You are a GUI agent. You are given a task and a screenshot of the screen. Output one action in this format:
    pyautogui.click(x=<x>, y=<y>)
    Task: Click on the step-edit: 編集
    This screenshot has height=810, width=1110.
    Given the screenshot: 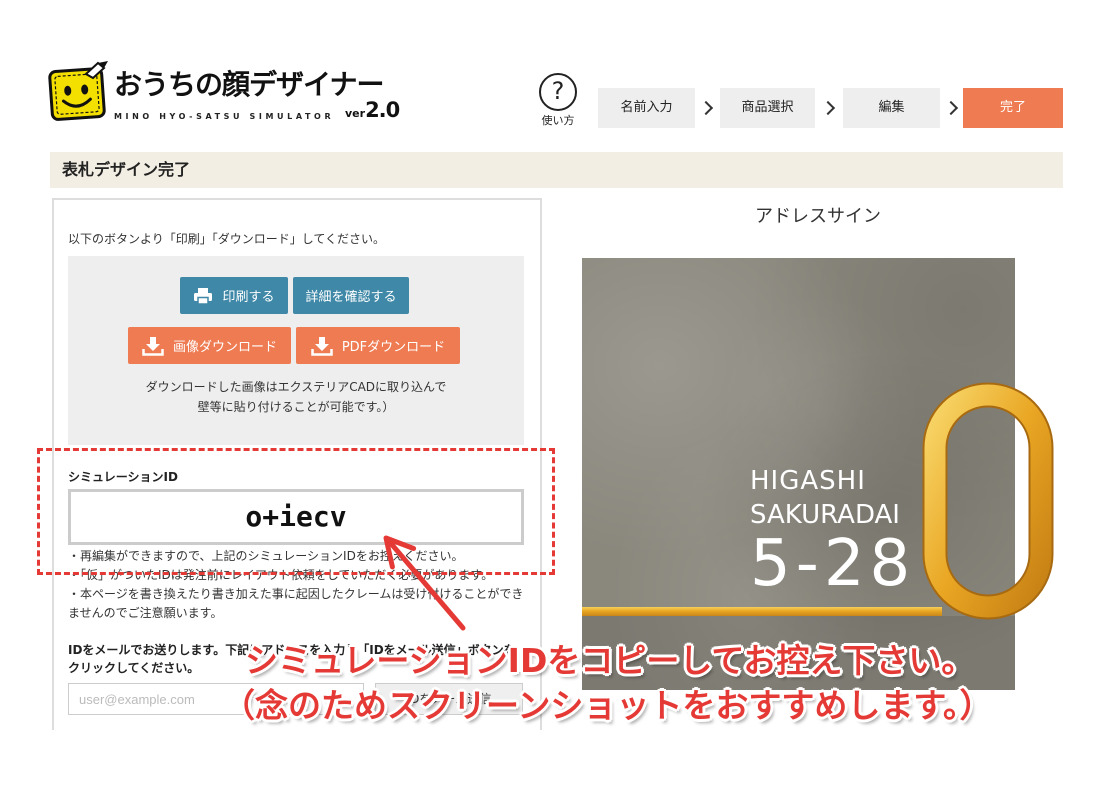 What is the action you would take?
    pyautogui.click(x=891, y=108)
    